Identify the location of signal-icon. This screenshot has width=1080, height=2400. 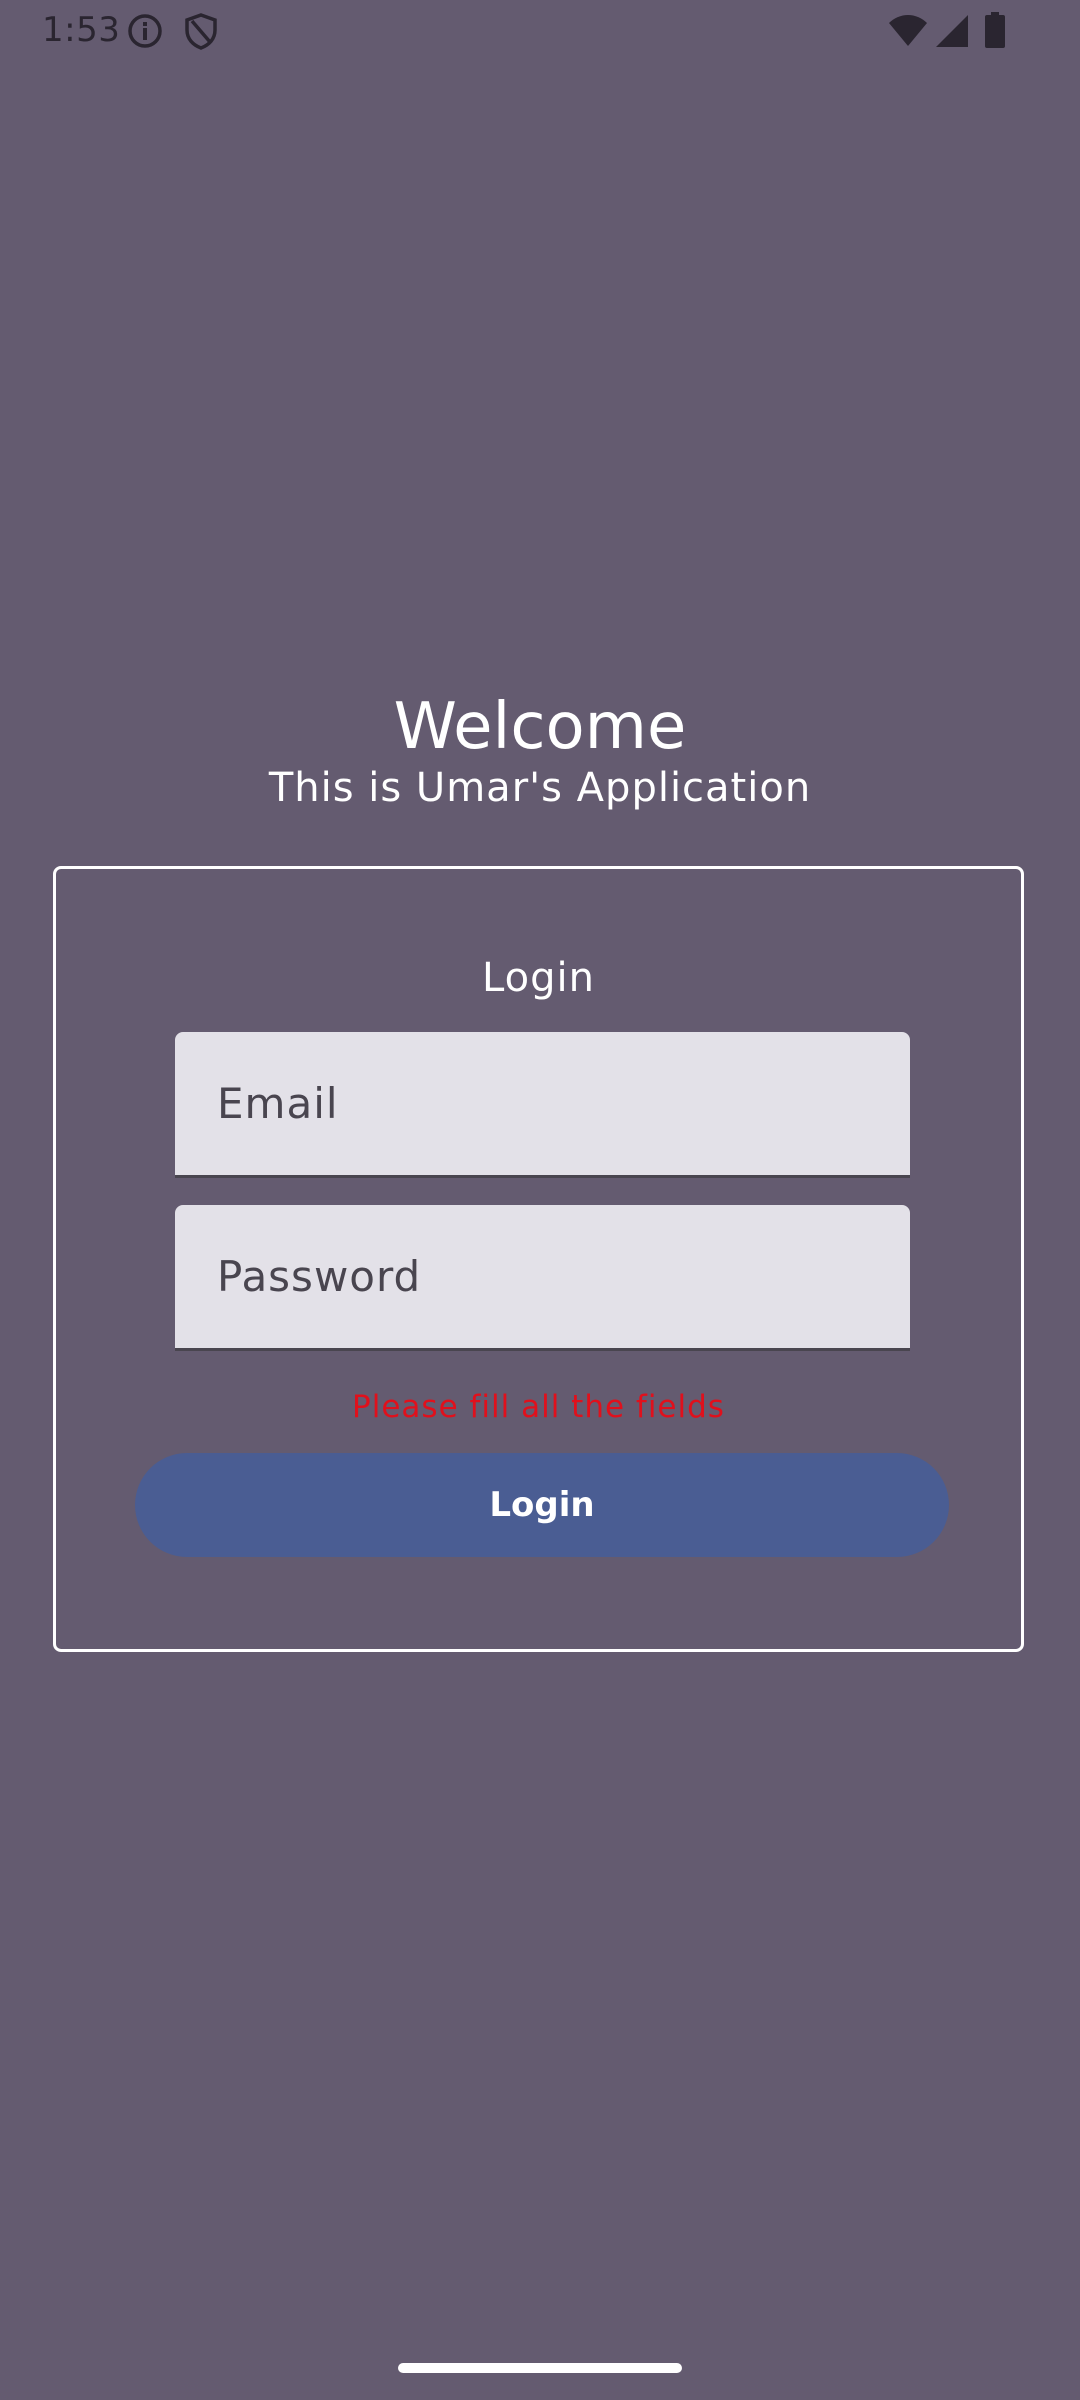
(952, 31).